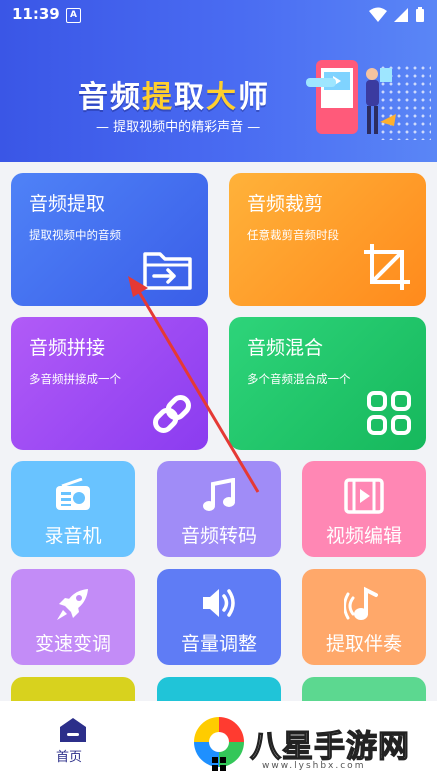 The height and width of the screenshot is (776, 437). What do you see at coordinates (67, 204) in the screenshot?
I see `card-title: 音频提取` at bounding box center [67, 204].